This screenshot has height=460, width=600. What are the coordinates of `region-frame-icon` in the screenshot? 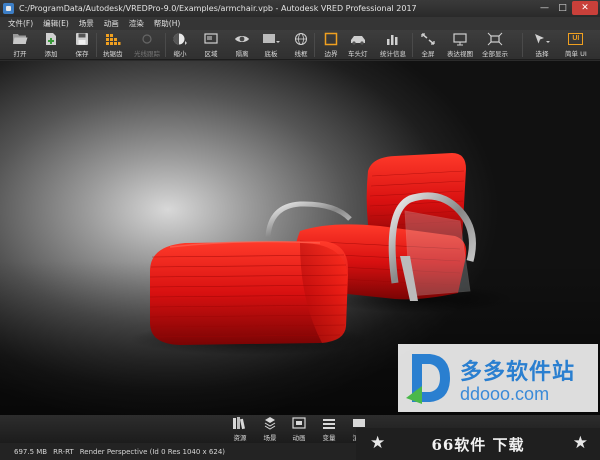 It's located at (211, 38).